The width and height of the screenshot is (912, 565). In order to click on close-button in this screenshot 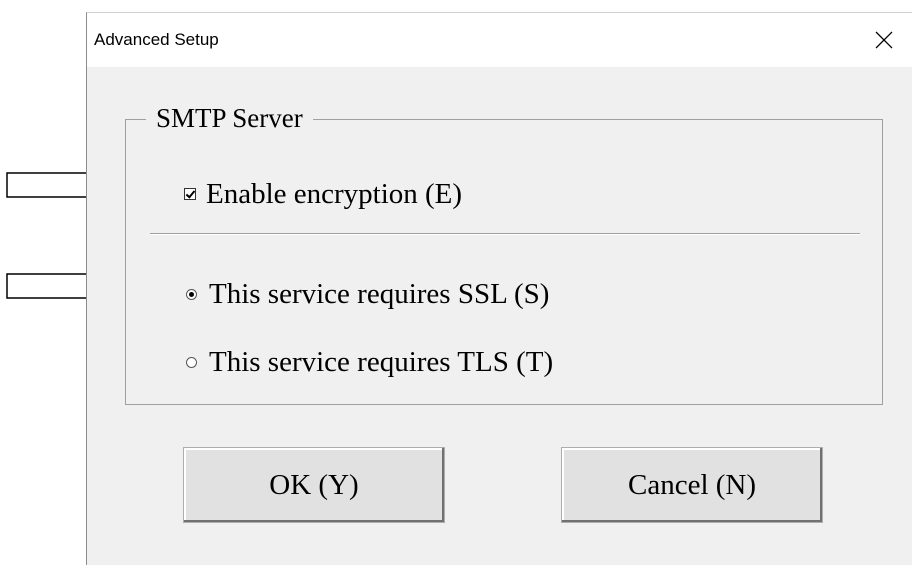, I will do `click(884, 40)`.